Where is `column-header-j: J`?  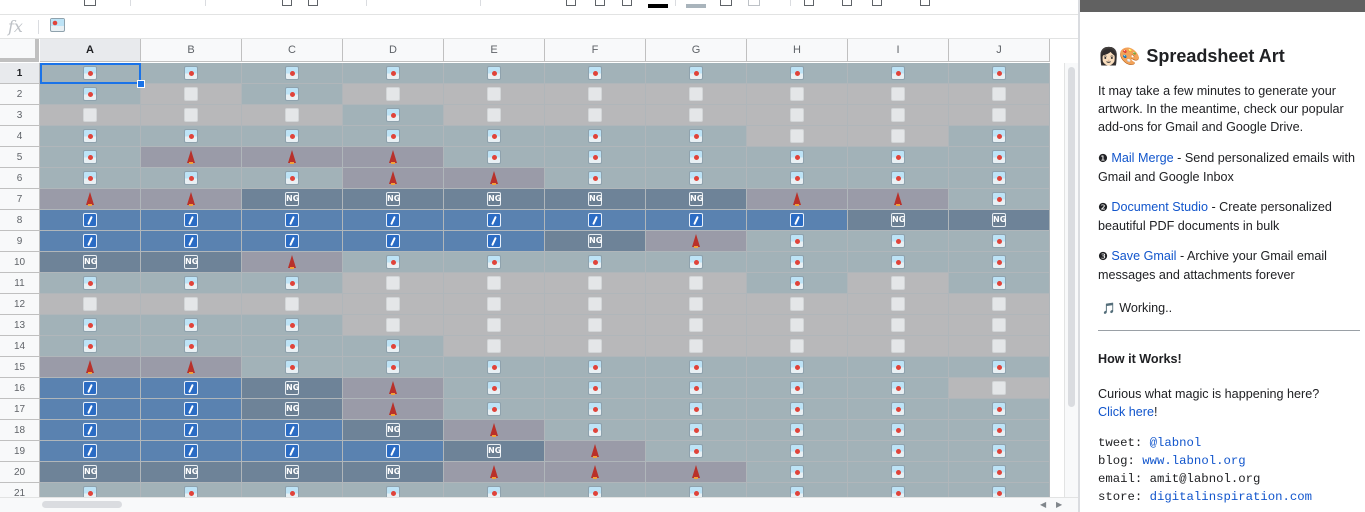
column-header-j: J is located at coordinates (999, 50).